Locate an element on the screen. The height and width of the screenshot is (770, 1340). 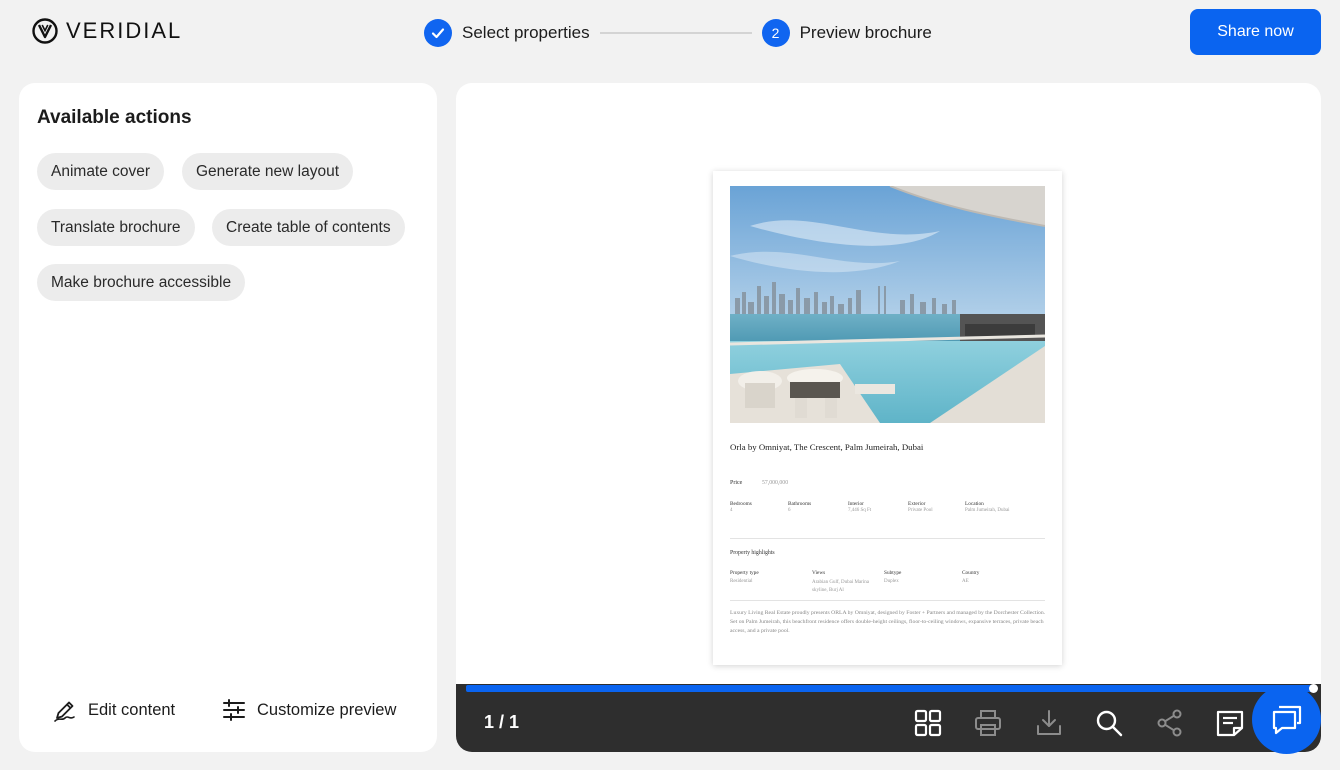
step-complete-icon is located at coordinates (438, 33).